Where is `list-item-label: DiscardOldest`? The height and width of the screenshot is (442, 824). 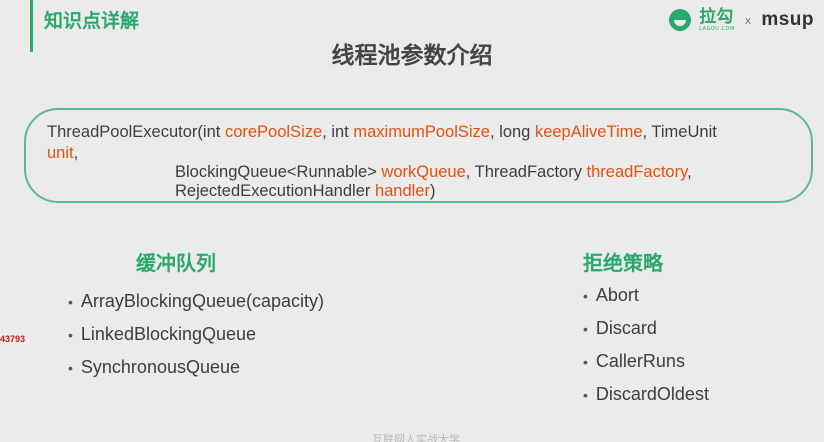 list-item-label: DiscardOldest is located at coordinates (652, 394).